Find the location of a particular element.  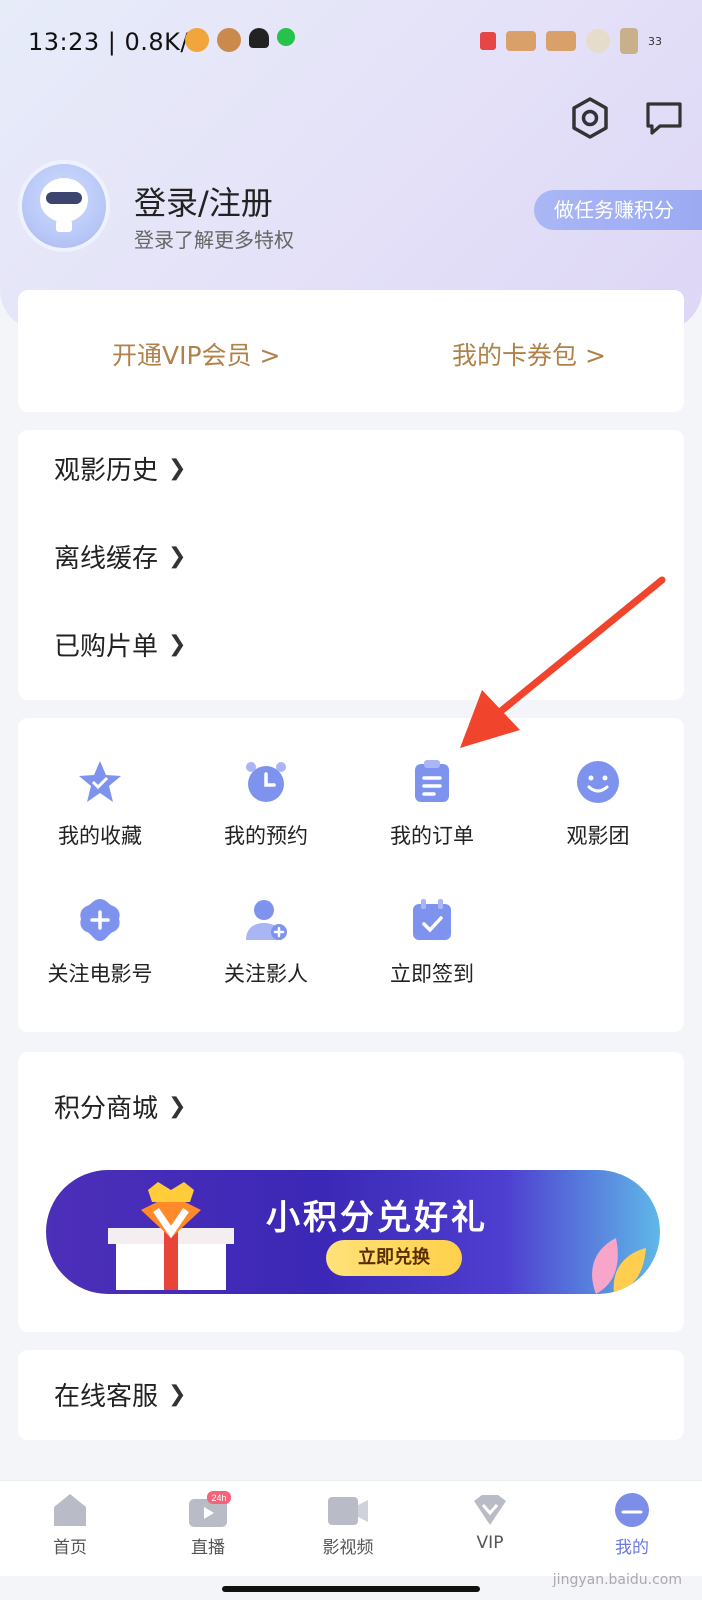

nav-profile: 我的 is located at coordinates (632, 1524).